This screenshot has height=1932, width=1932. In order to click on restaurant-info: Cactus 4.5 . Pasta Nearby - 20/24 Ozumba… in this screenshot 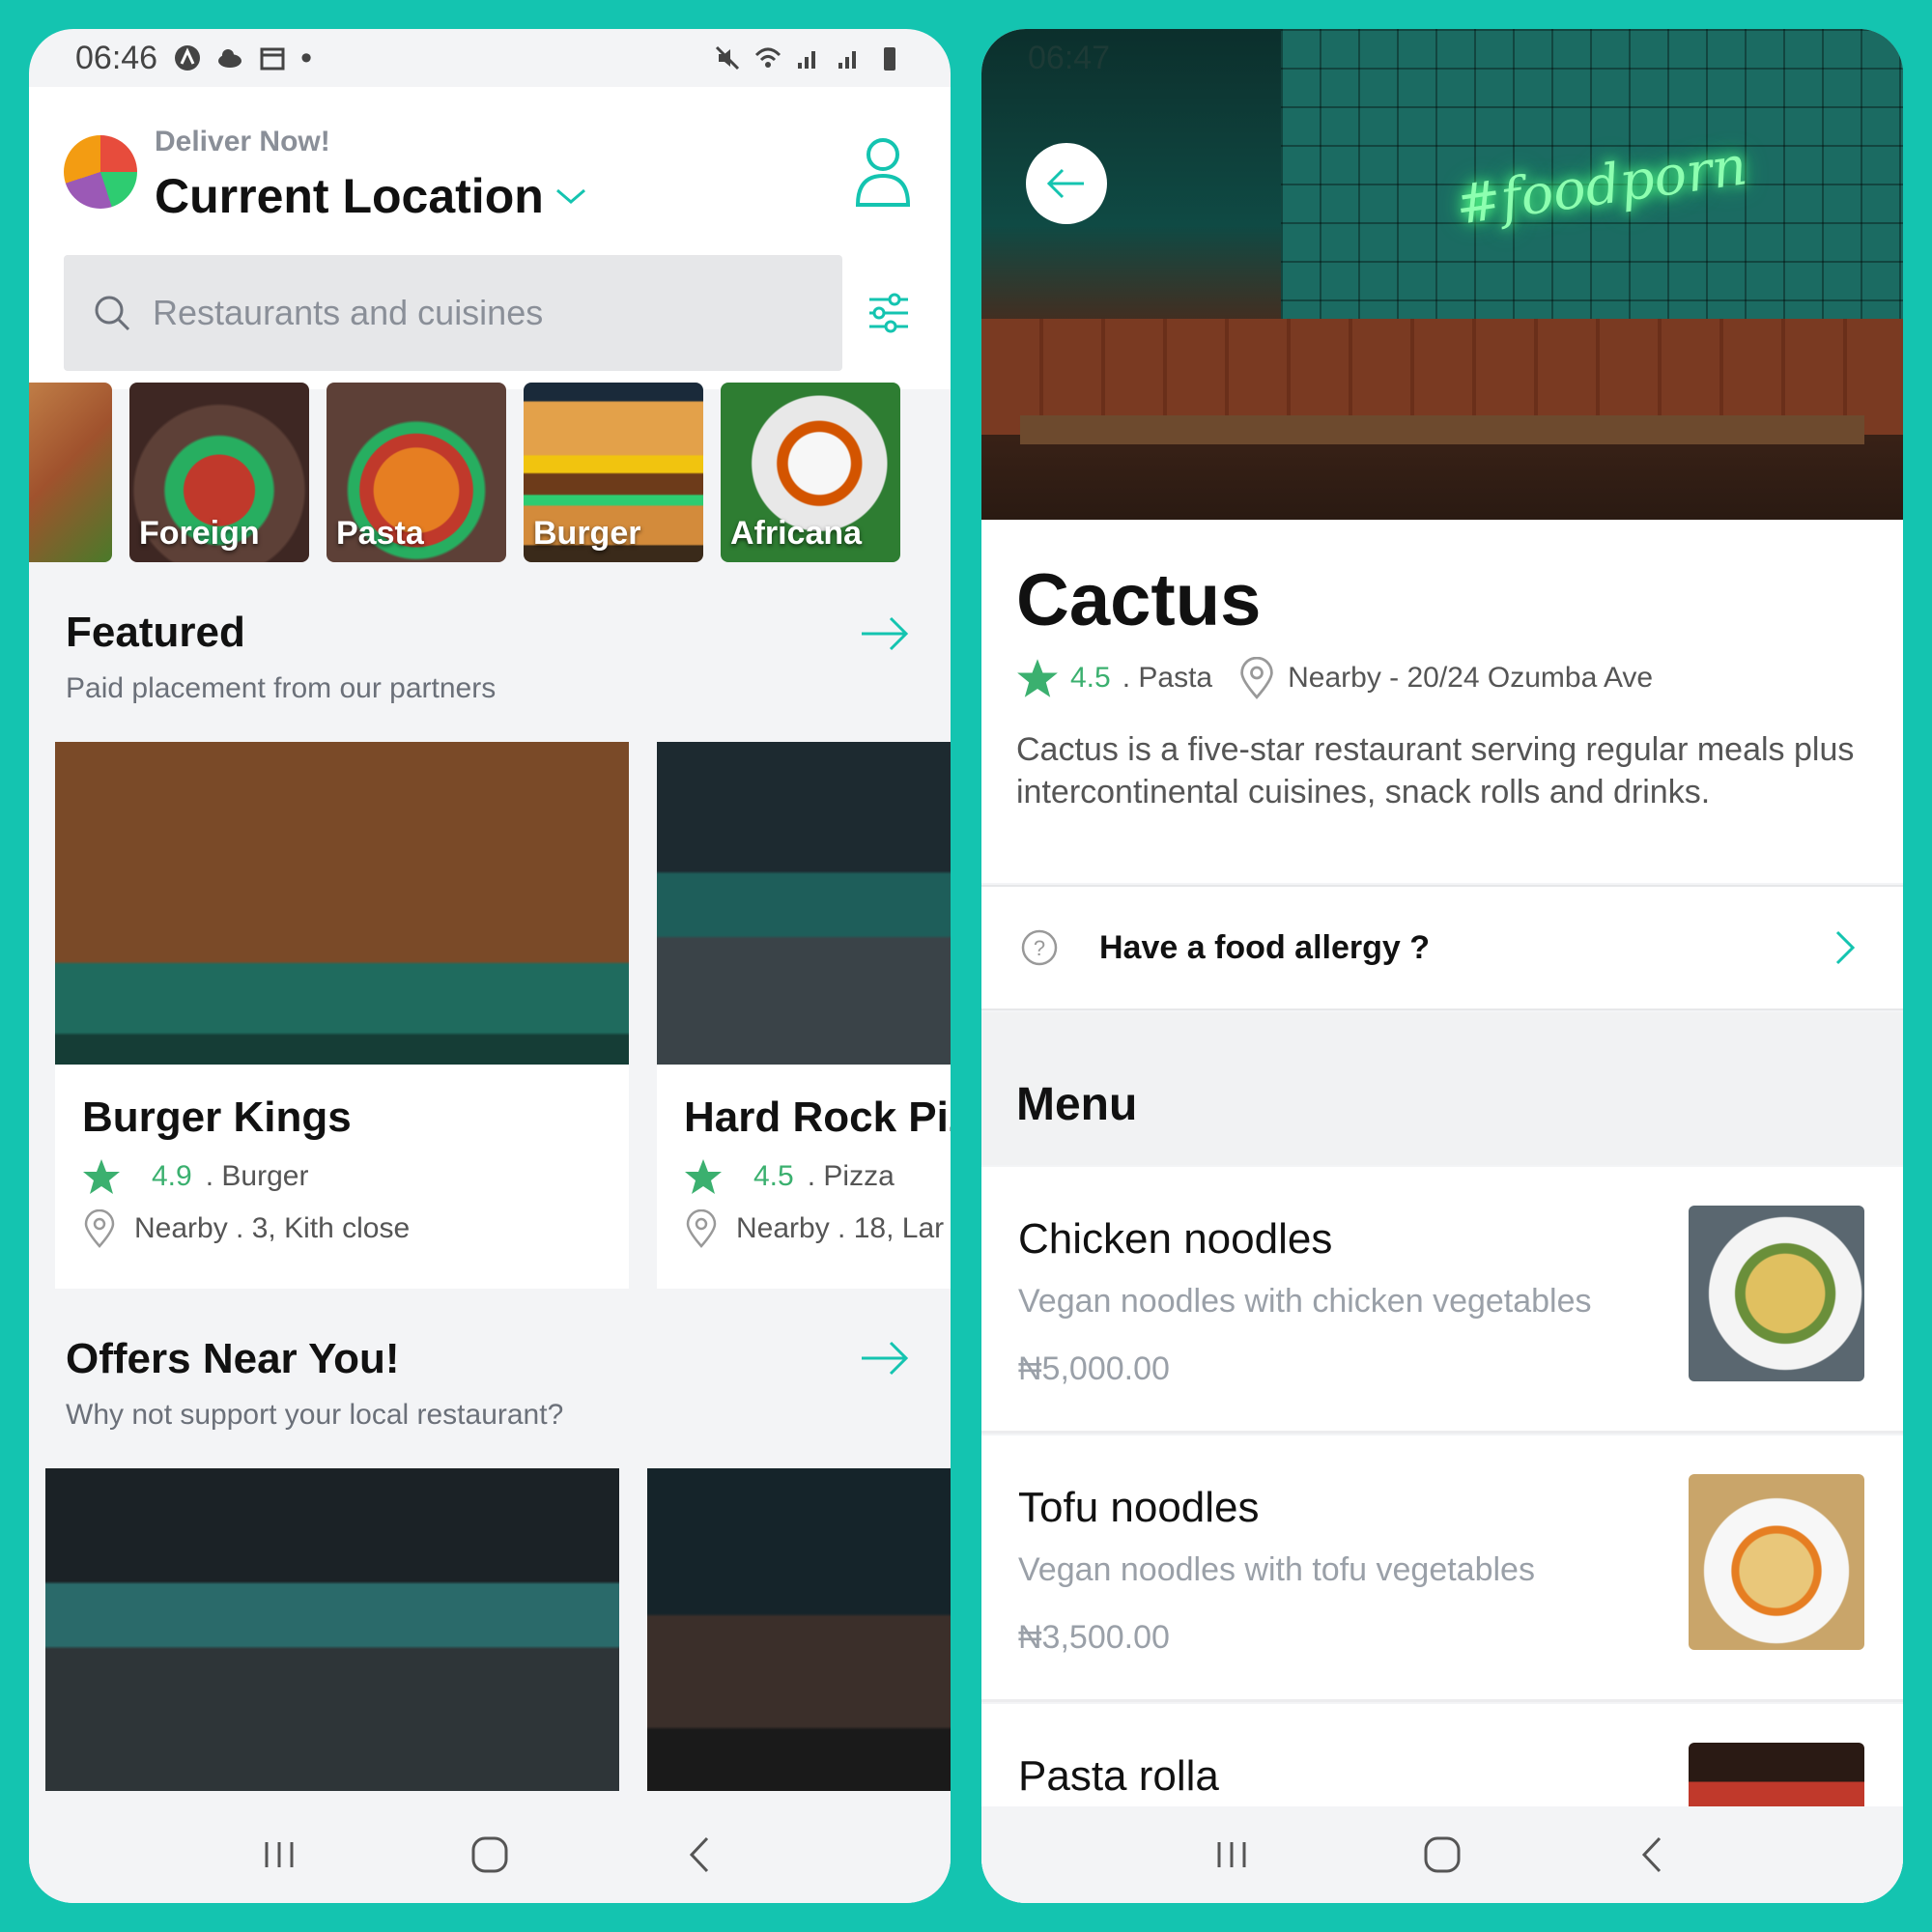, I will do `click(1442, 701)`.